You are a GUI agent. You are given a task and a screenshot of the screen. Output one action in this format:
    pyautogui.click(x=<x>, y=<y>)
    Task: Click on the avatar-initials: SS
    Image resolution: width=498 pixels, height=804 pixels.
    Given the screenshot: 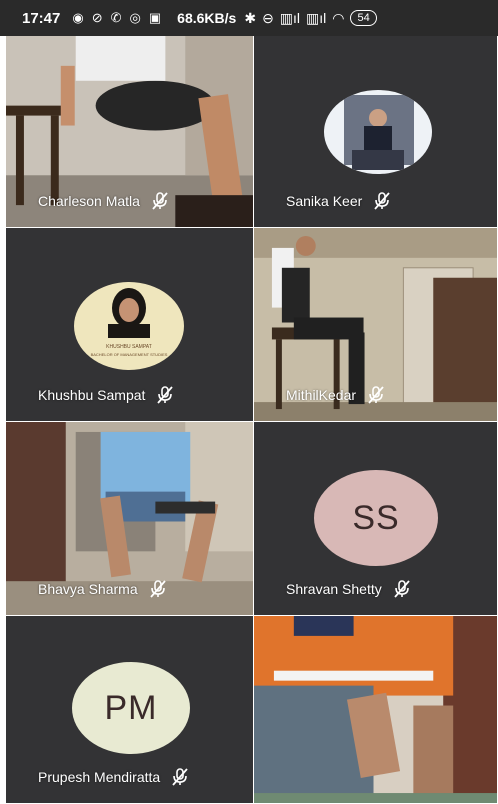 What is the action you would take?
    pyautogui.click(x=376, y=518)
    